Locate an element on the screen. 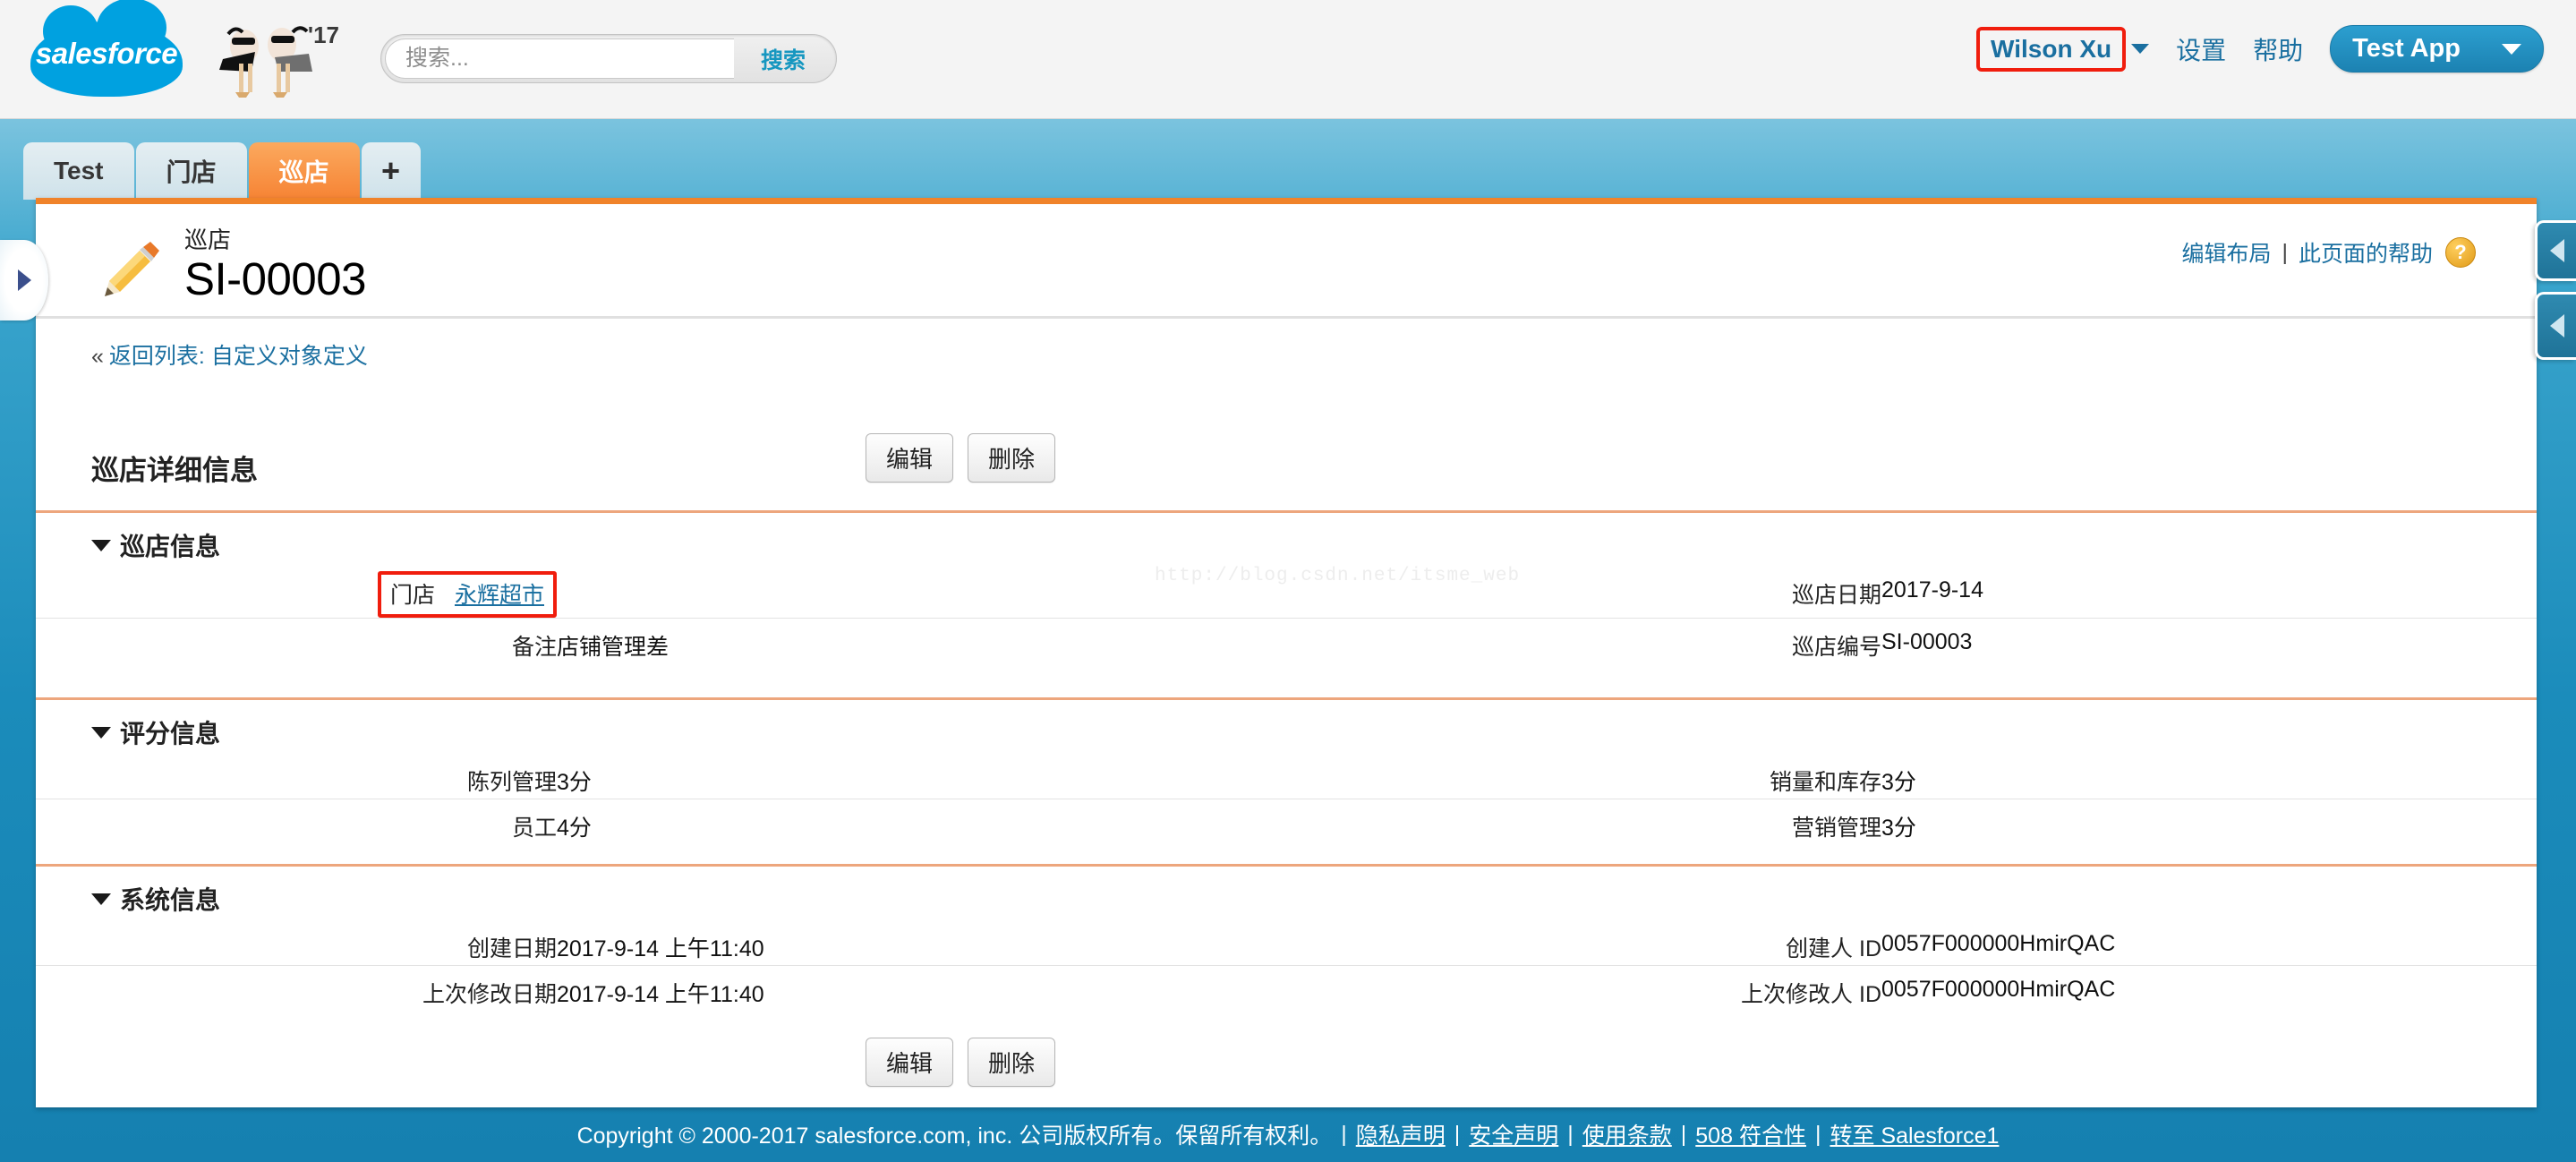 This screenshot has width=2576, height=1162. field-value: 2017-9-14 is located at coordinates (1932, 589).